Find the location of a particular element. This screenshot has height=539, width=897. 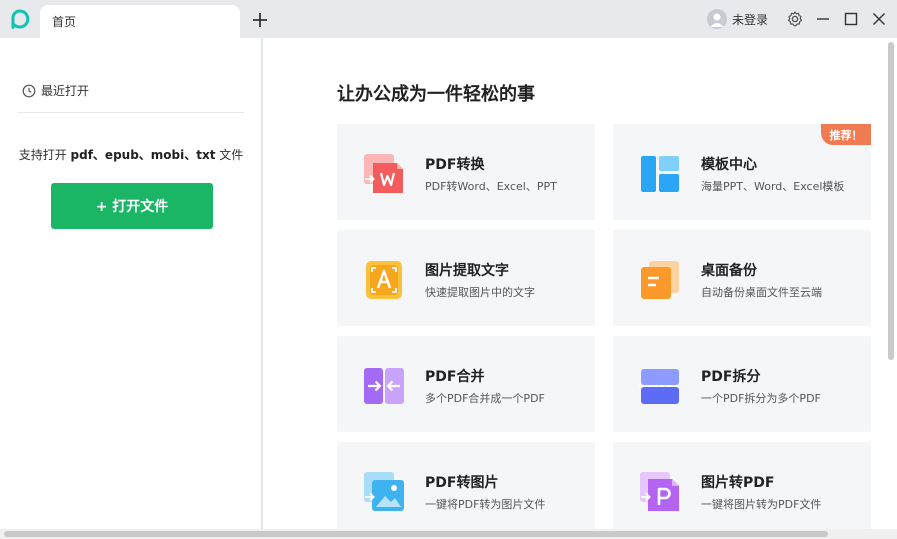

card-pdf-split: PDF拆分 一个PDF拆分为多个PDF is located at coordinates (742, 384).